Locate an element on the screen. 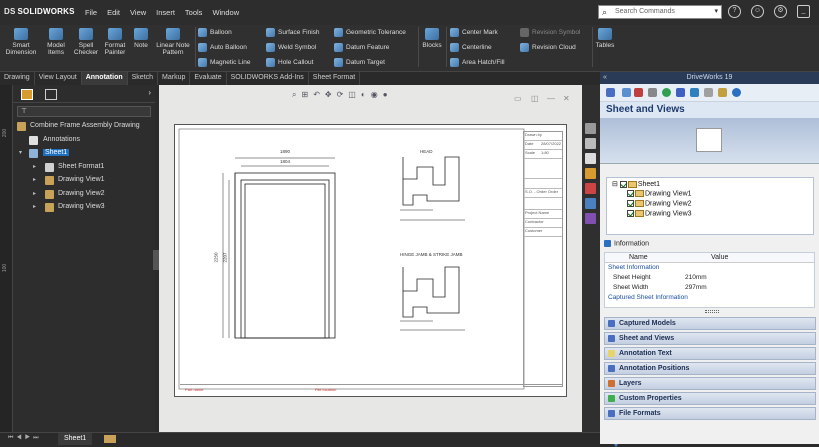  tree-drawing-view2: ▸ Drawing View2 is located at coordinates (84, 195).